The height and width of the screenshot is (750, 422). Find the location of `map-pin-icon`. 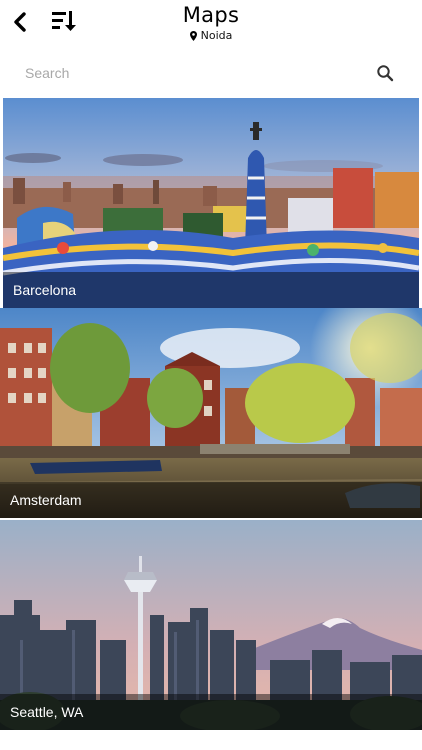

map-pin-icon is located at coordinates (193, 36).